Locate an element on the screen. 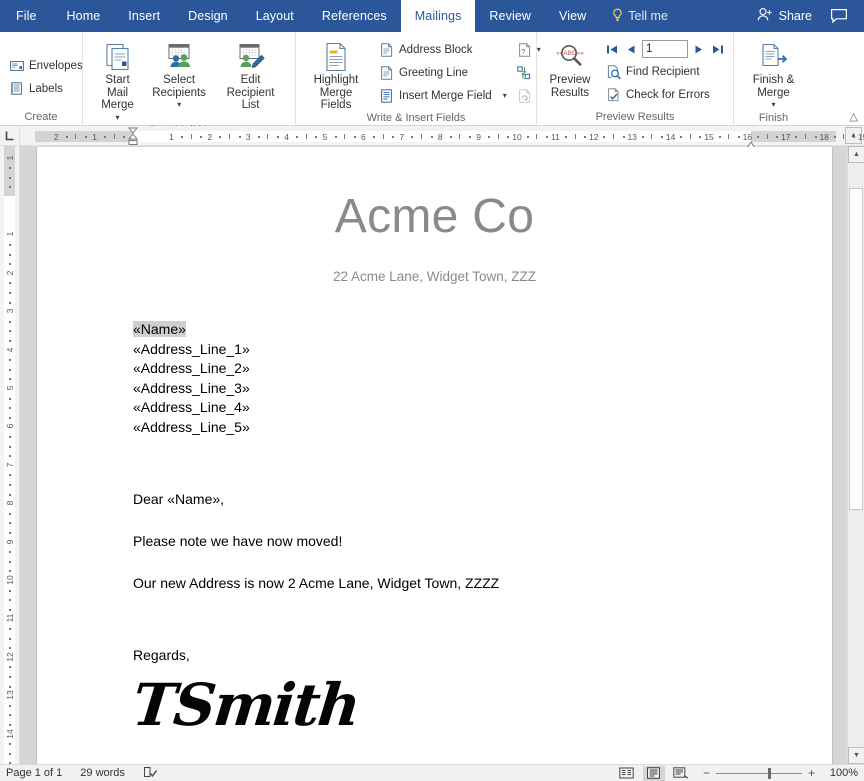 The image size is (864, 781). vruler-top-margin is located at coordinates (9, 171).